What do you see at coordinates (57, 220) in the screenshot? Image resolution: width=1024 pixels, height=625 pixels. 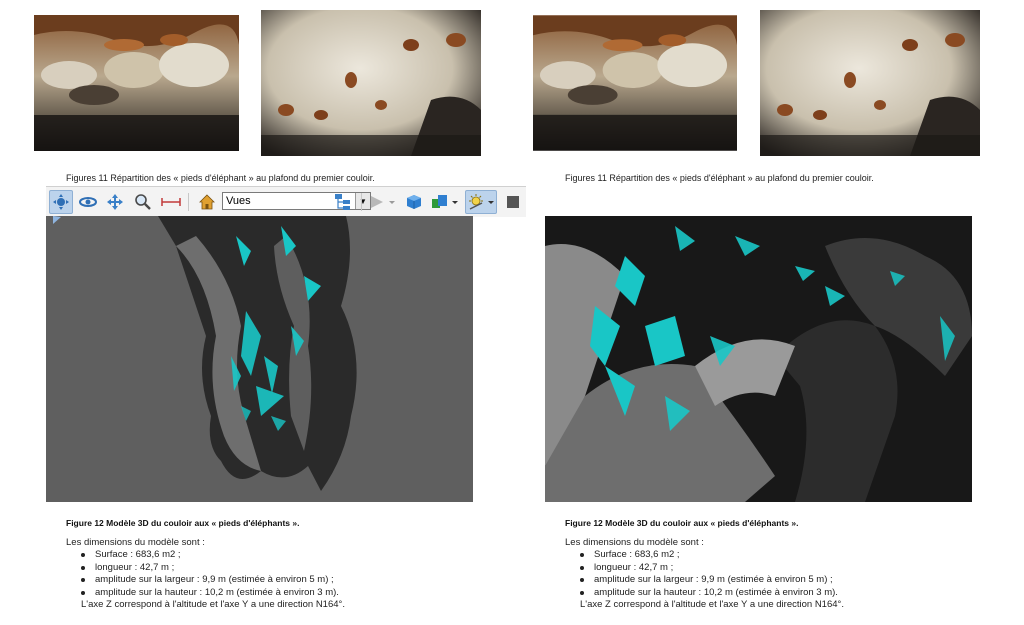 I see `view-indicator-icon` at bounding box center [57, 220].